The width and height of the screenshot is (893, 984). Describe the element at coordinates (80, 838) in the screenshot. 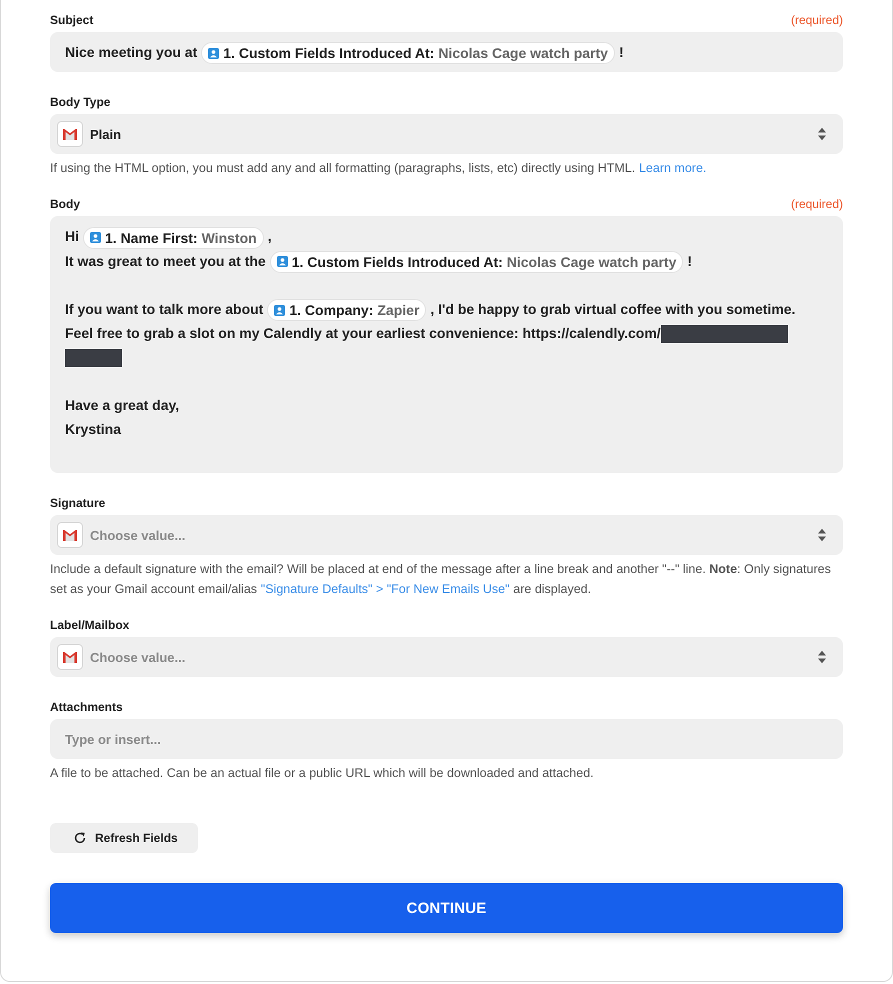

I see `refresh-icon` at that location.